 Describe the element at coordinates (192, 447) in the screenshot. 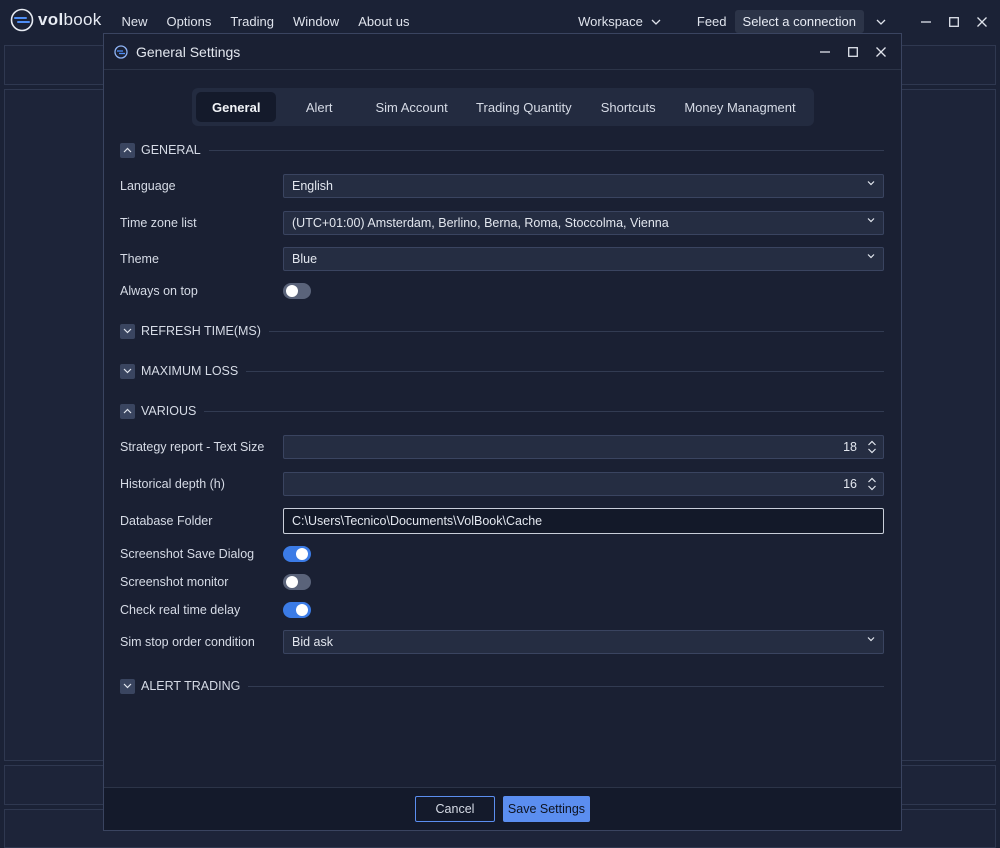

I see `strategy-text-size-label: Strategy report - Text Size` at that location.